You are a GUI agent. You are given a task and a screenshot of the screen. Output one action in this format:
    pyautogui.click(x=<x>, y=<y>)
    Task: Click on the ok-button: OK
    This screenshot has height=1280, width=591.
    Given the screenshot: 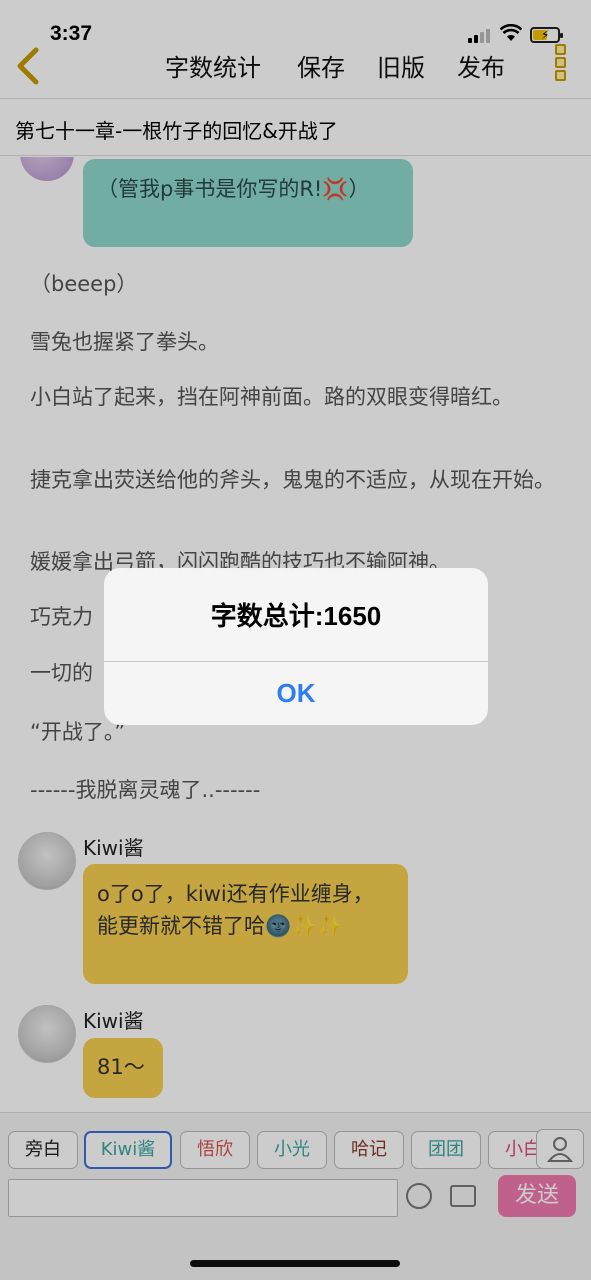 What is the action you would take?
    pyautogui.click(x=296, y=693)
    